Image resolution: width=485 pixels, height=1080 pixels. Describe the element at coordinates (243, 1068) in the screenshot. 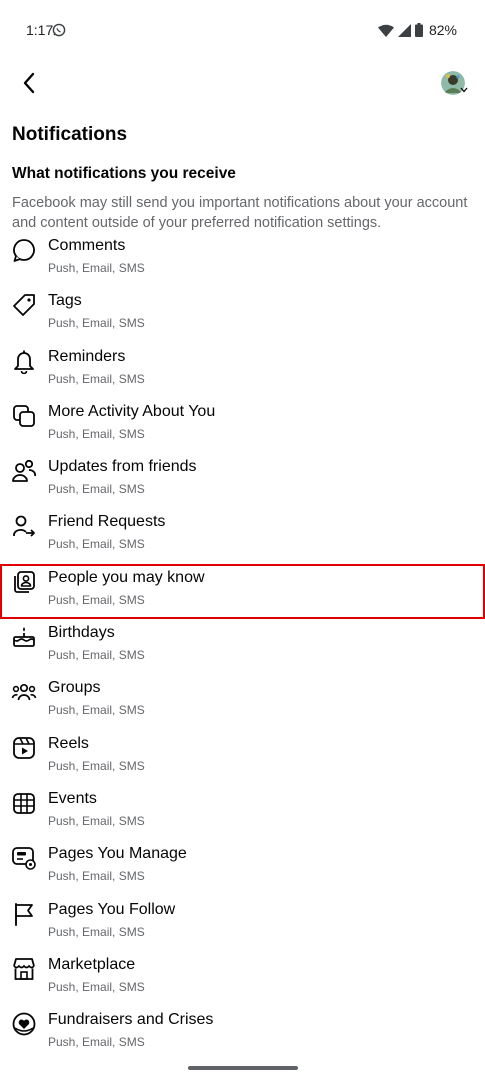

I see `home-indicator` at that location.